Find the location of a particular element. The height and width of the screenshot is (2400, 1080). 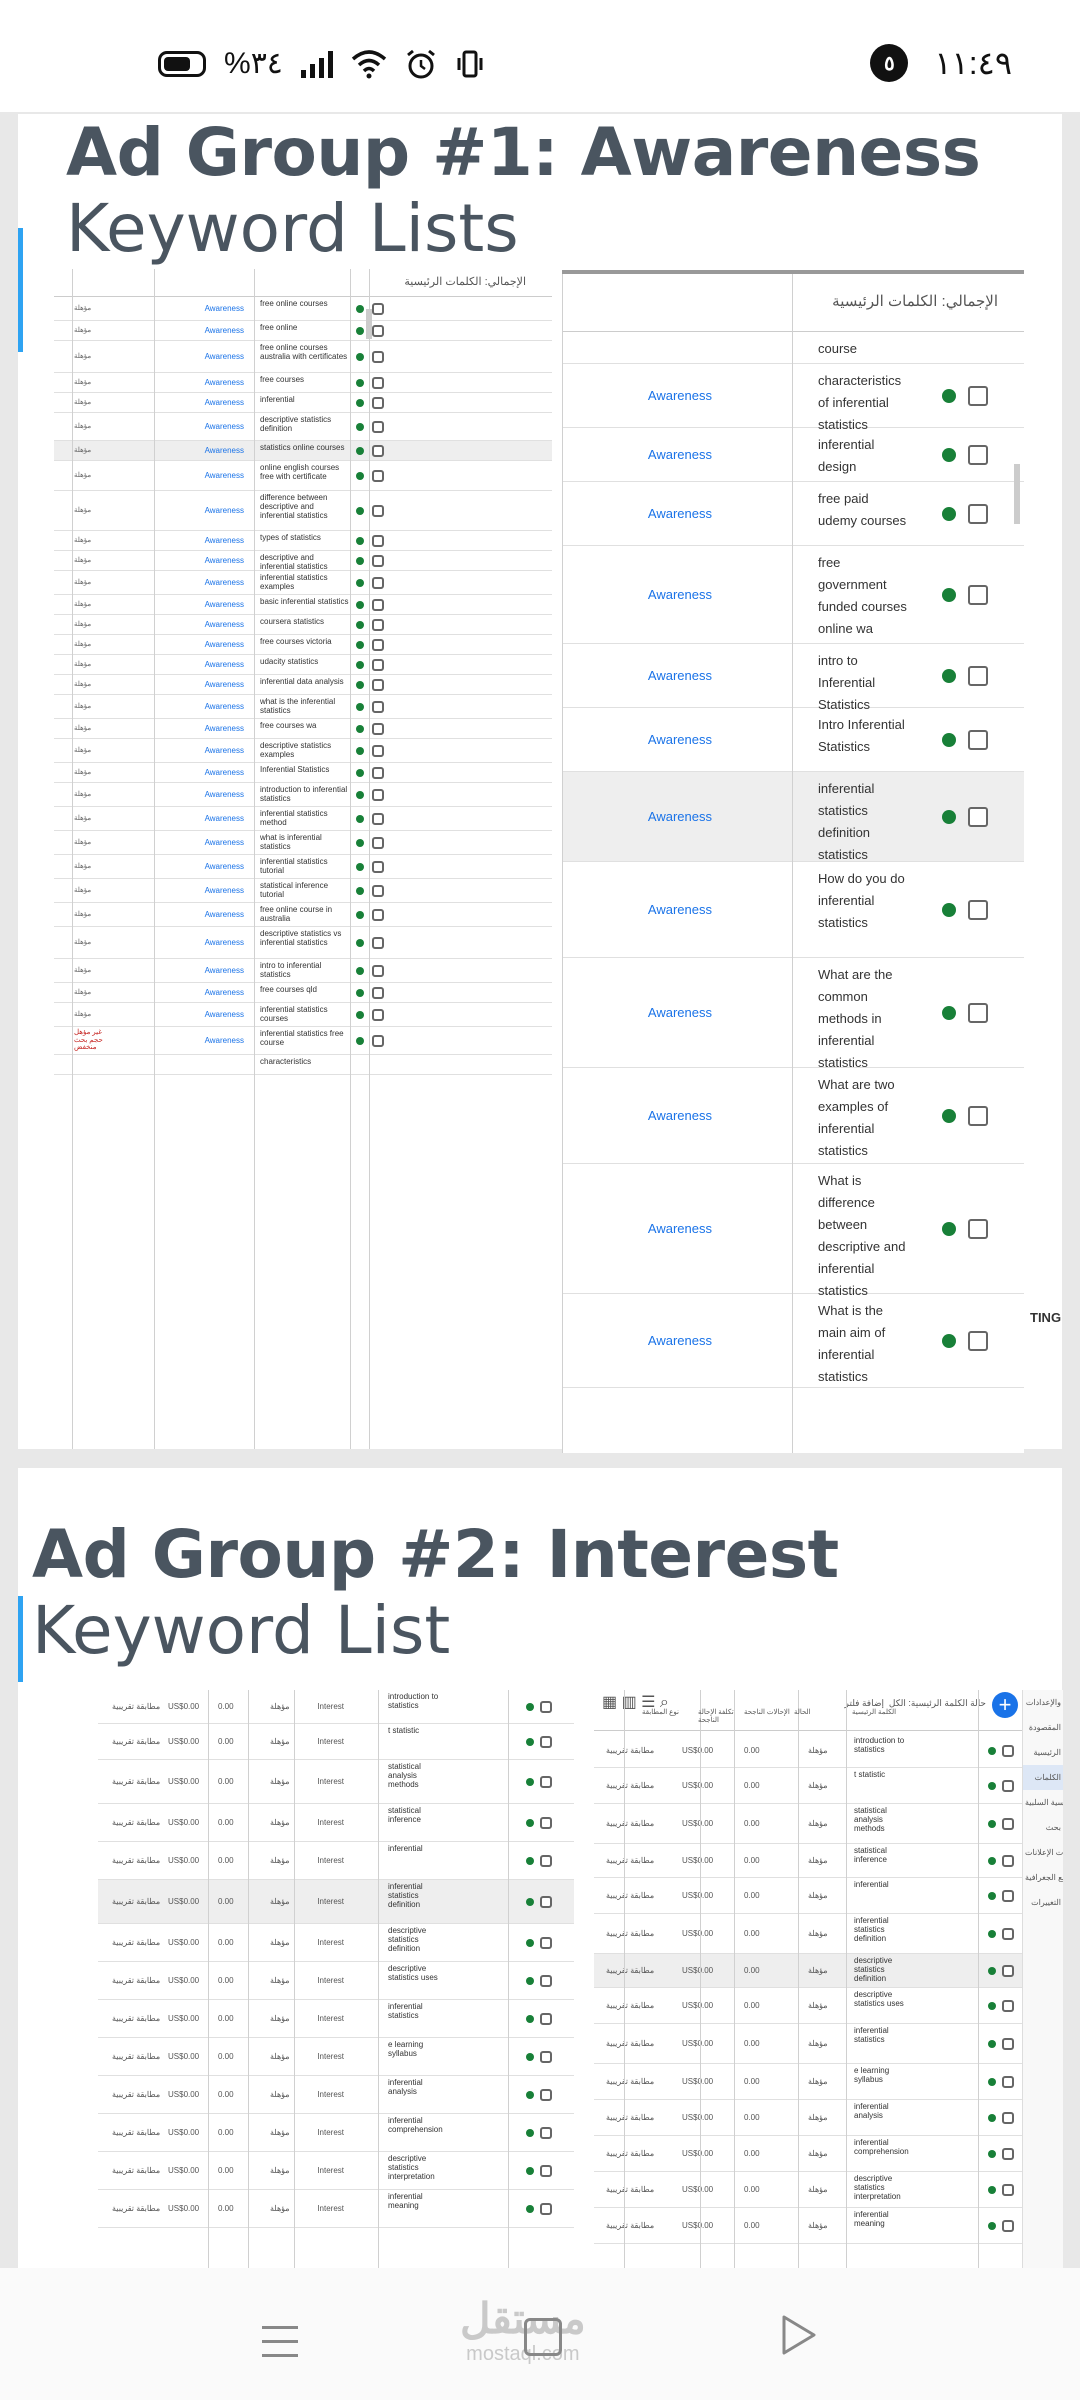

menu-icon is located at coordinates (280, 2347).